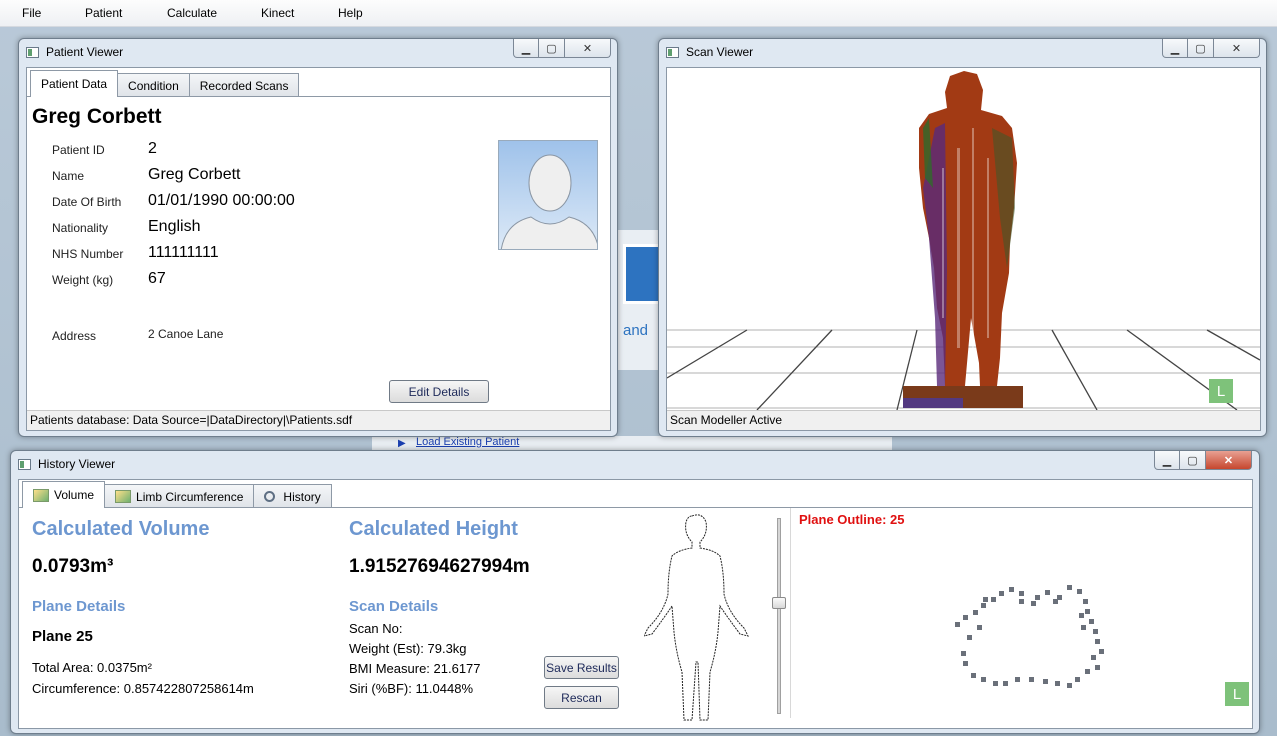 The image size is (1277, 736). What do you see at coordinates (190, 496) in the screenshot?
I see `tab-limb-circumference-label: Limb Circumference` at bounding box center [190, 496].